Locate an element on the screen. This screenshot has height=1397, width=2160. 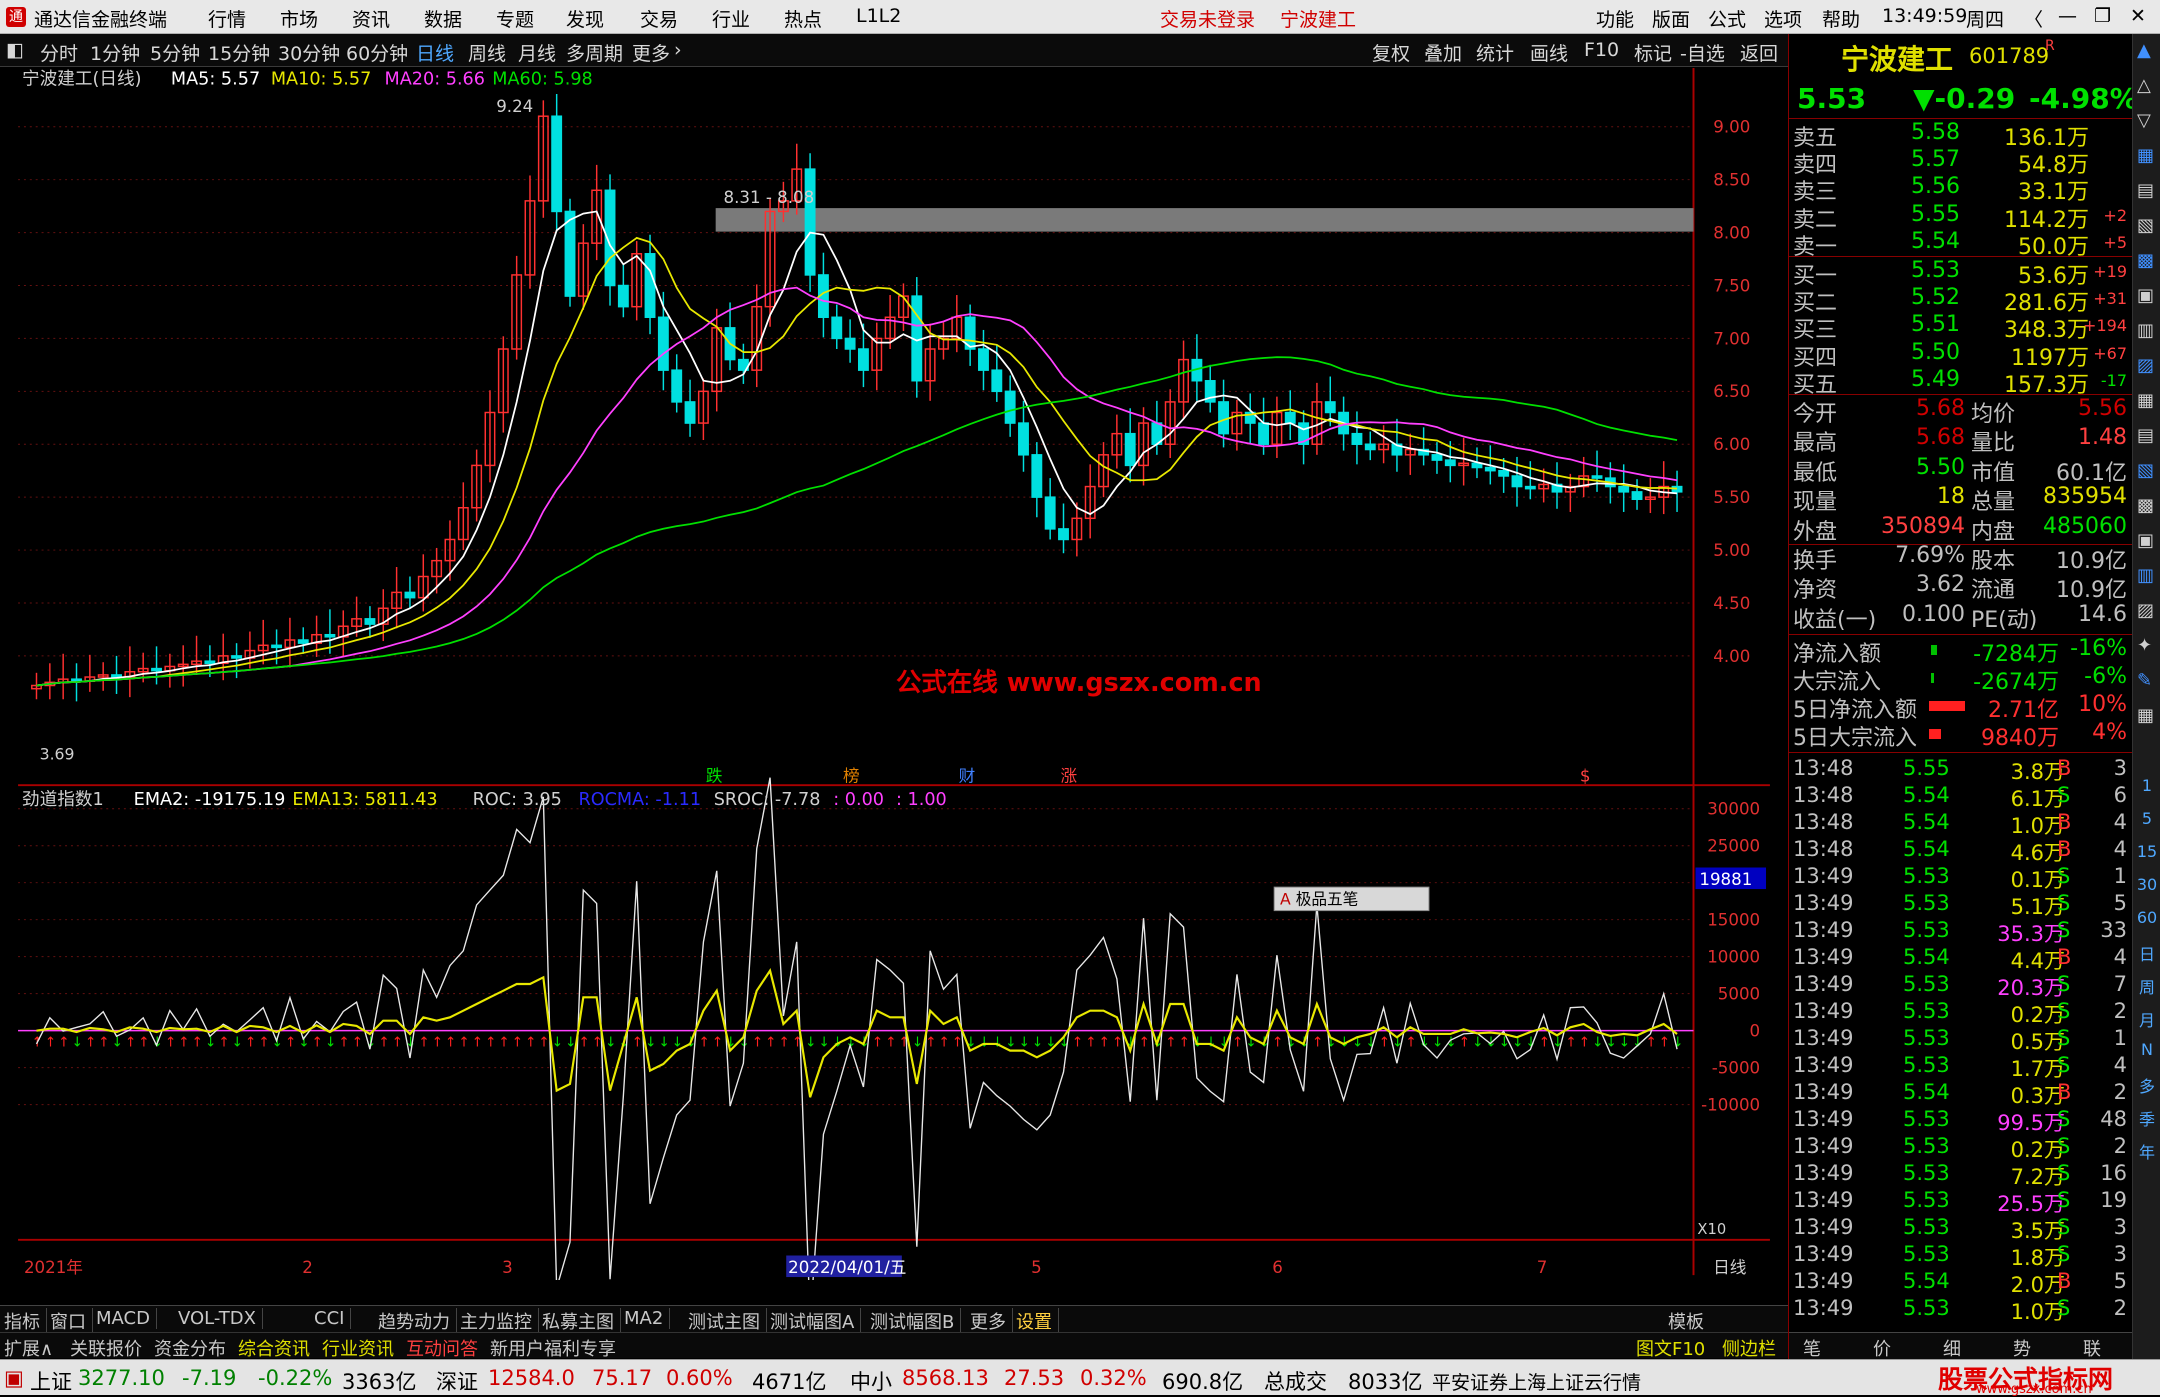
menu-gongneng: 功能 is located at coordinates (1615, 18).